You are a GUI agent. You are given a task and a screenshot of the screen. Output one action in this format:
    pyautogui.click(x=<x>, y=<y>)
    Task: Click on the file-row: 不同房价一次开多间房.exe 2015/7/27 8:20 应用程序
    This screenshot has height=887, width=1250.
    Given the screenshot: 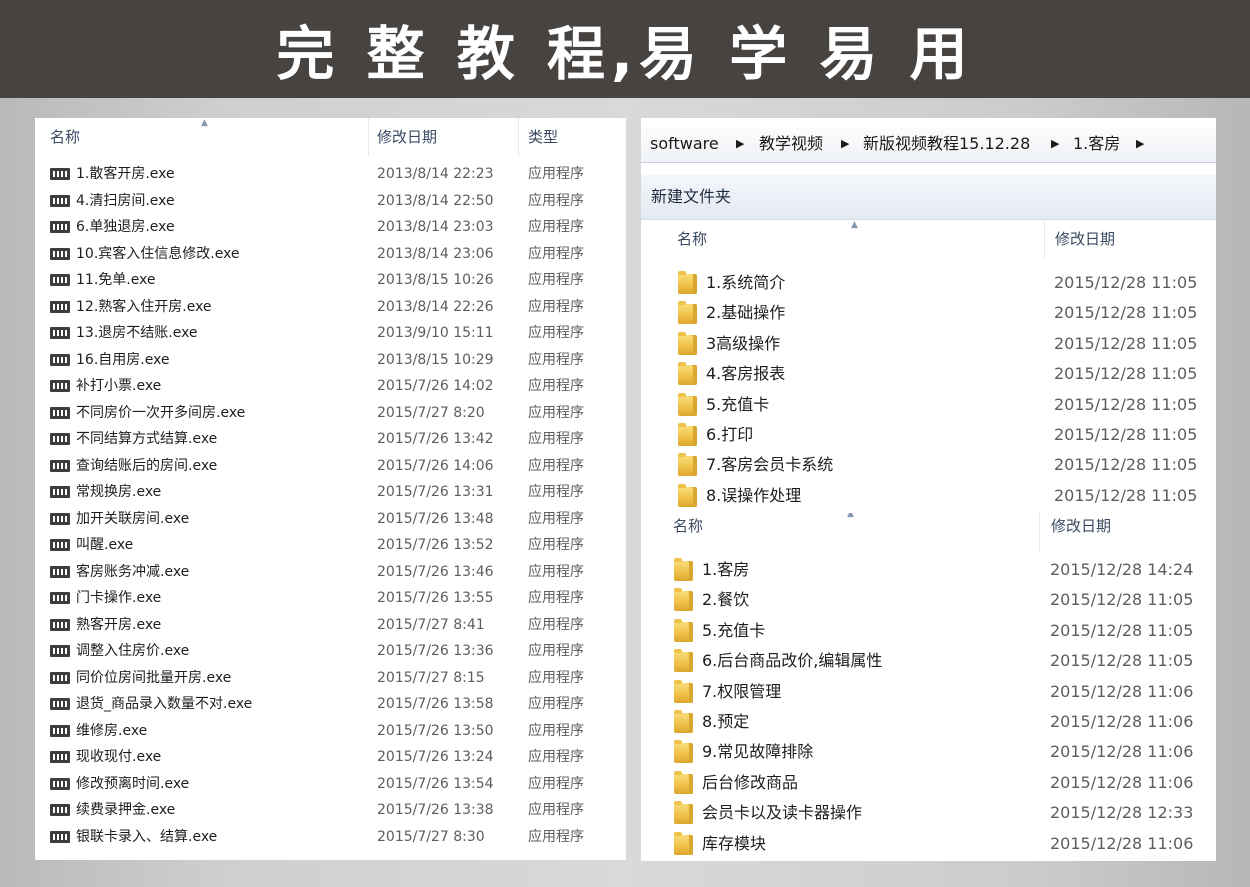 What is the action you would take?
    pyautogui.click(x=330, y=413)
    